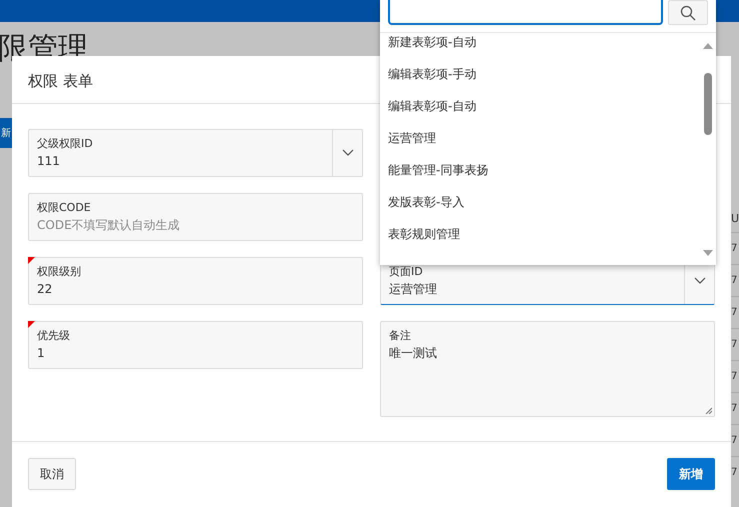 The height and width of the screenshot is (507, 739). What do you see at coordinates (541, 74) in the screenshot?
I see `dropdown-option: 编辑表彰项-手动` at bounding box center [541, 74].